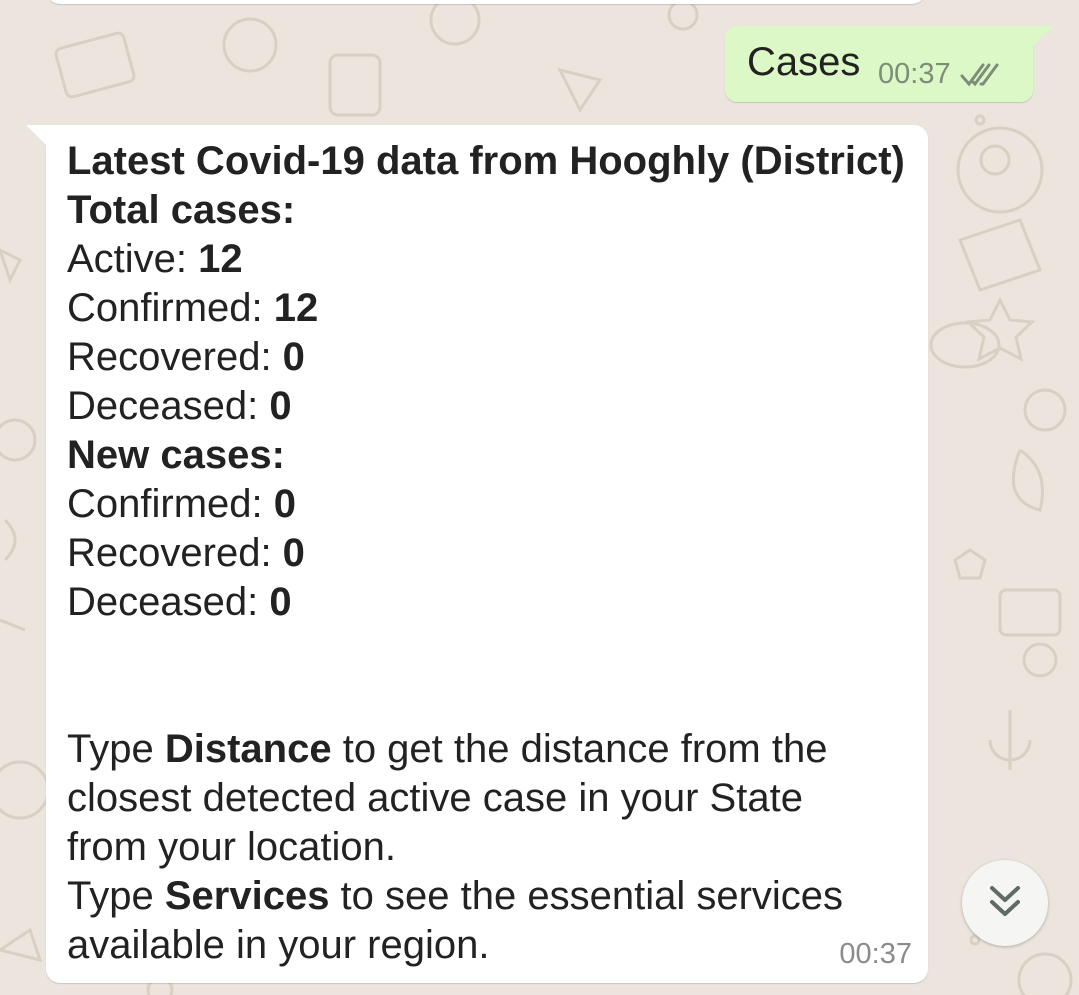  I want to click on total-deceased-row: Deceased: 0, so click(179, 406).